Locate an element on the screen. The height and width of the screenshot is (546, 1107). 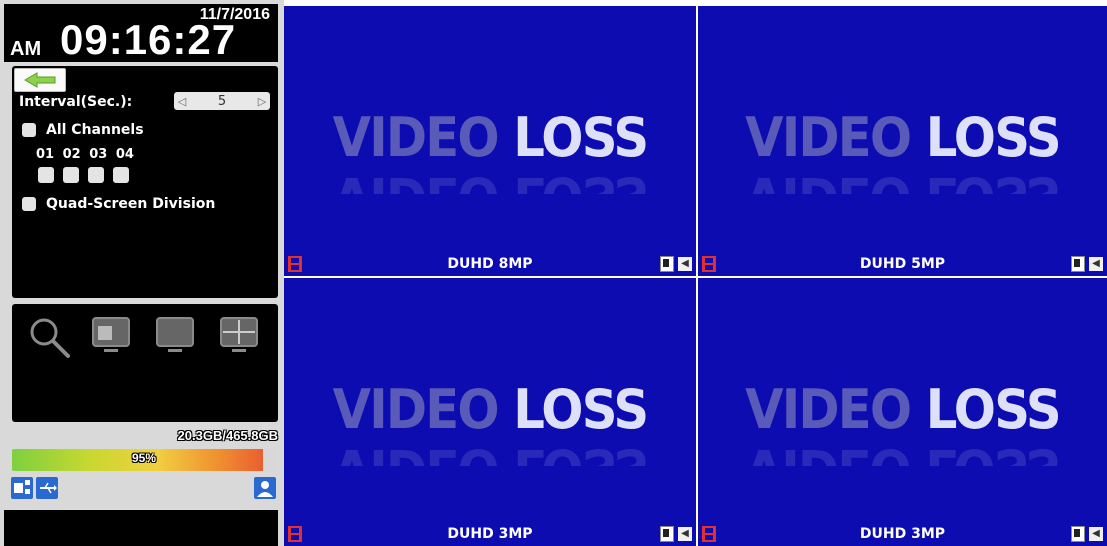
channel-number: 02 is located at coordinates (71, 154).